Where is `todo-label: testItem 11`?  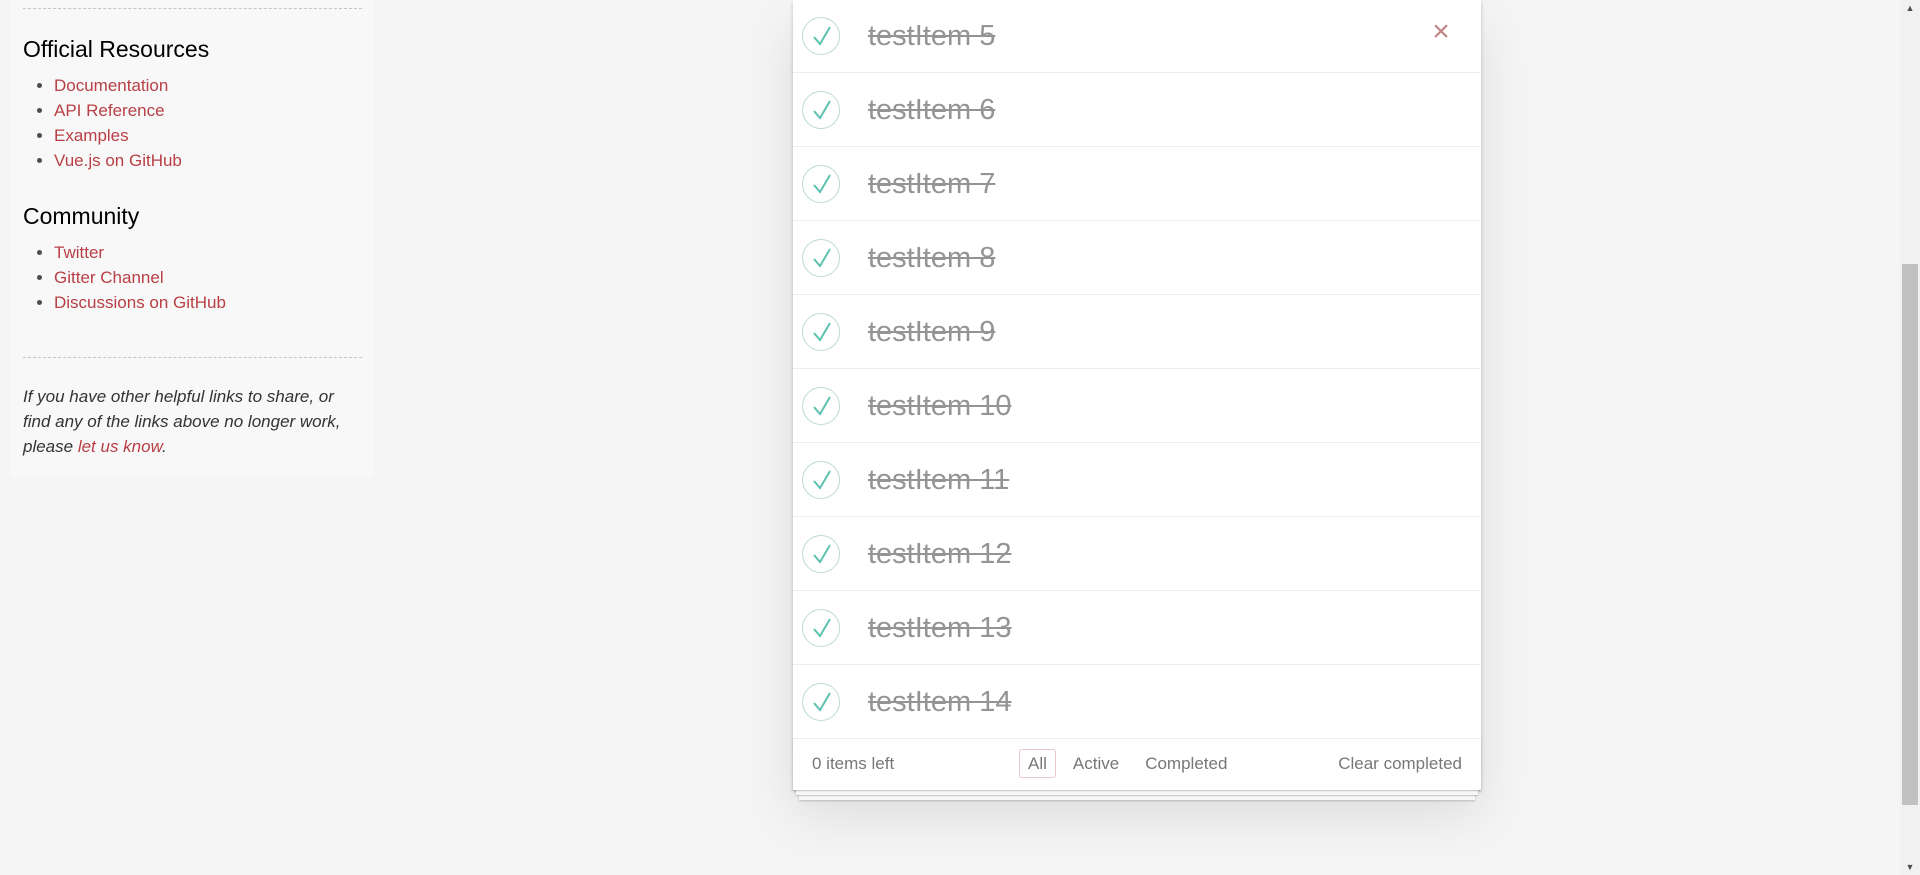 todo-label: testItem 11 is located at coordinates (938, 480).